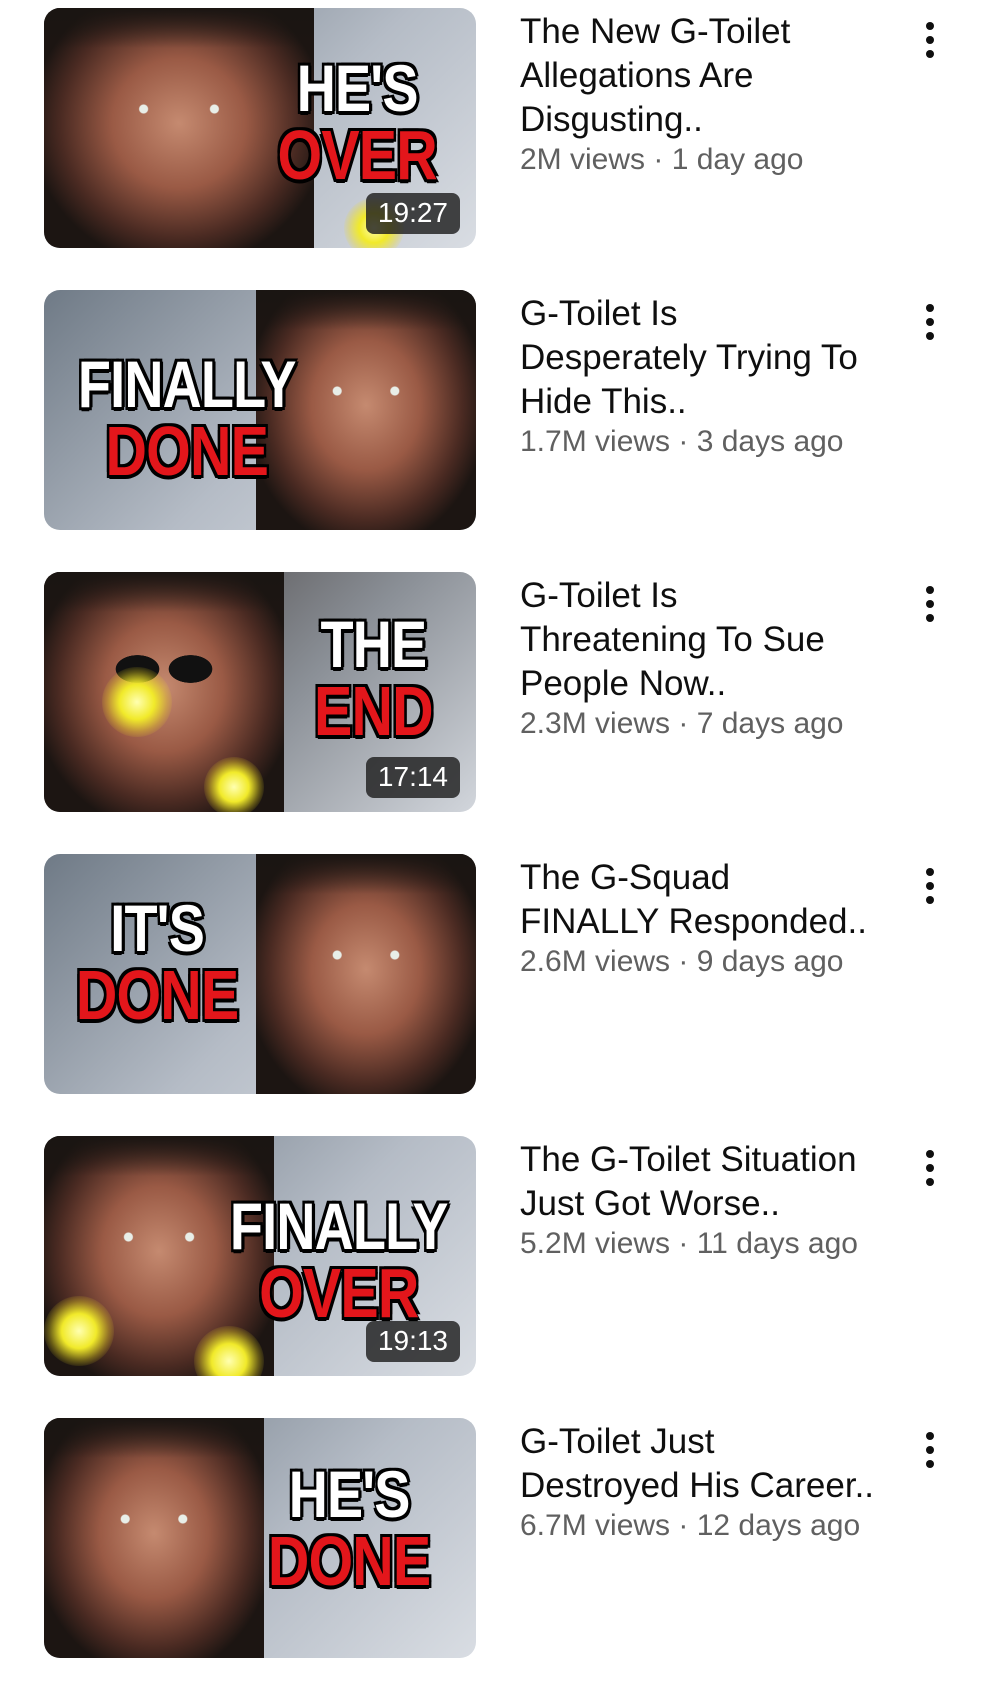  I want to click on video-thumbnail: HE'S DONE, so click(260, 1538).